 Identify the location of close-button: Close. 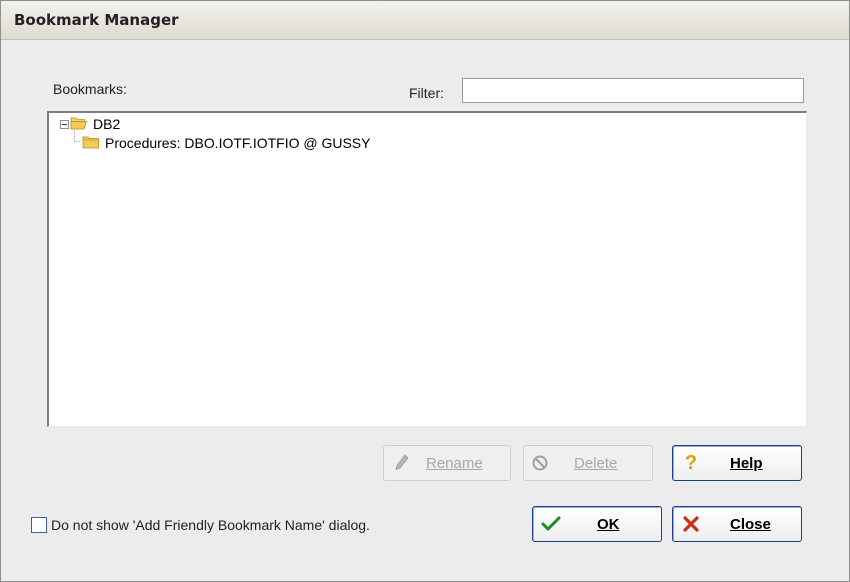
(737, 524).